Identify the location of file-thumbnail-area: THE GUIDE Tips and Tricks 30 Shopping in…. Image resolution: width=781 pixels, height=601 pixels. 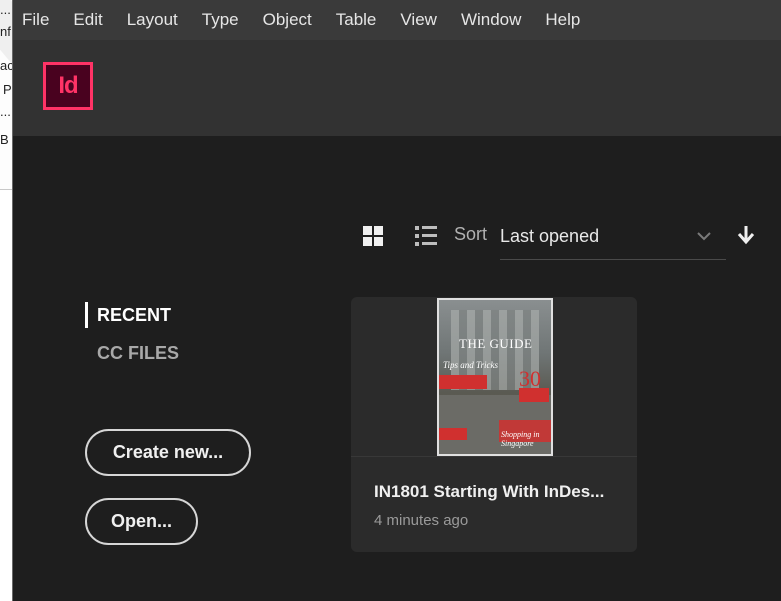
(494, 377).